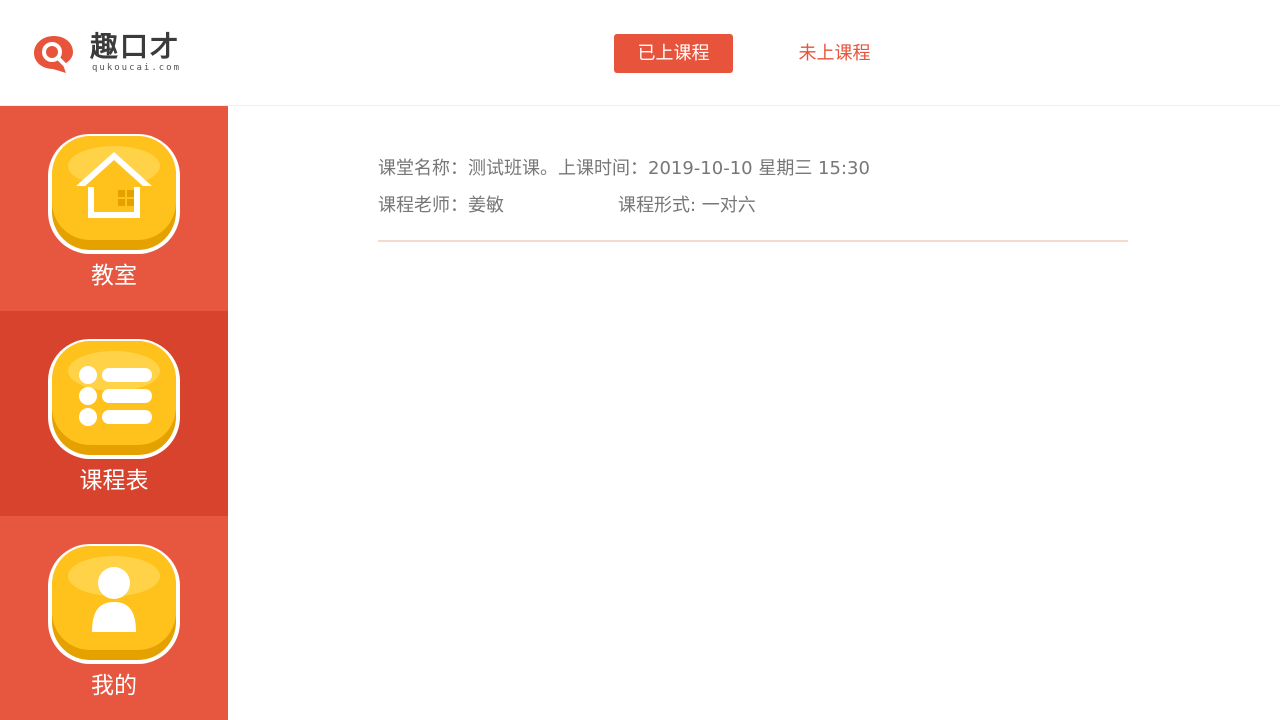 This screenshot has width=1280, height=720. What do you see at coordinates (834, 53) in the screenshot?
I see `tab-upcoming-courses: 未上课程` at bounding box center [834, 53].